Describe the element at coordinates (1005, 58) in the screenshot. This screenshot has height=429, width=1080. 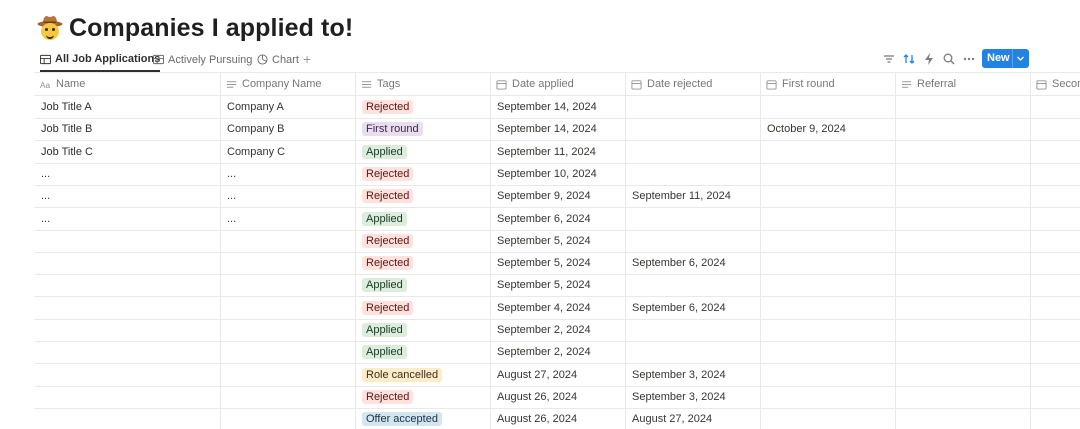
I see `new-button: New` at that location.